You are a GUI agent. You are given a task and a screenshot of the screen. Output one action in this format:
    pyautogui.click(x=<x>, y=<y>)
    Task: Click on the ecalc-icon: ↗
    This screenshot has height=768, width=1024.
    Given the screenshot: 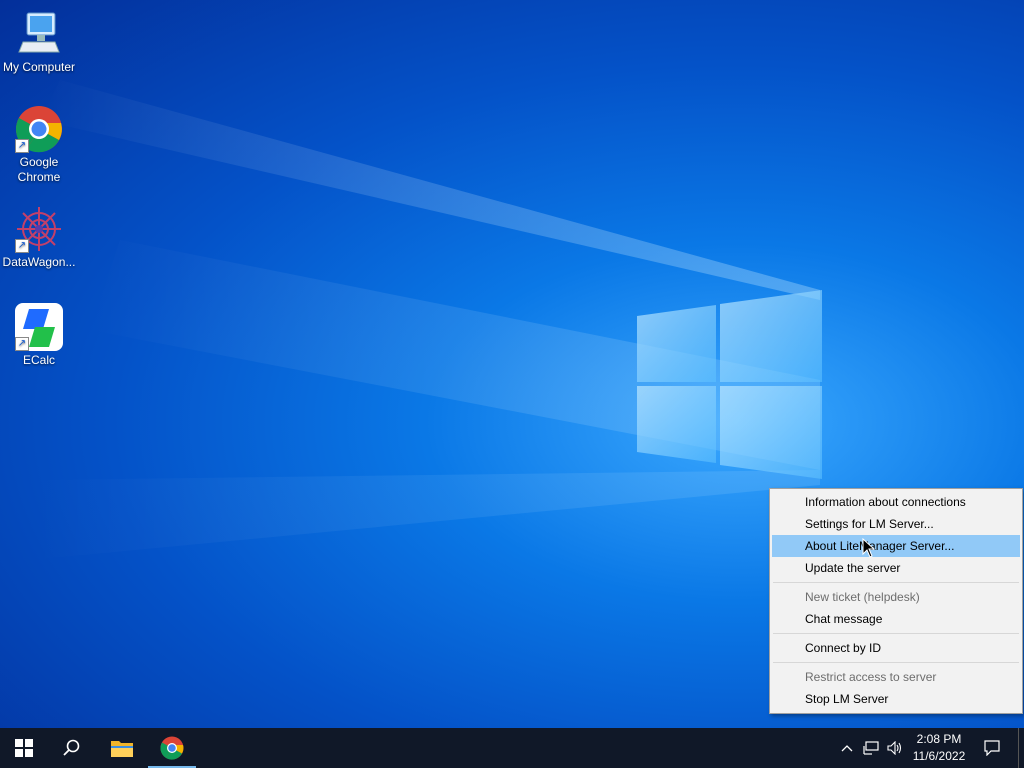 What is the action you would take?
    pyautogui.click(x=39, y=327)
    